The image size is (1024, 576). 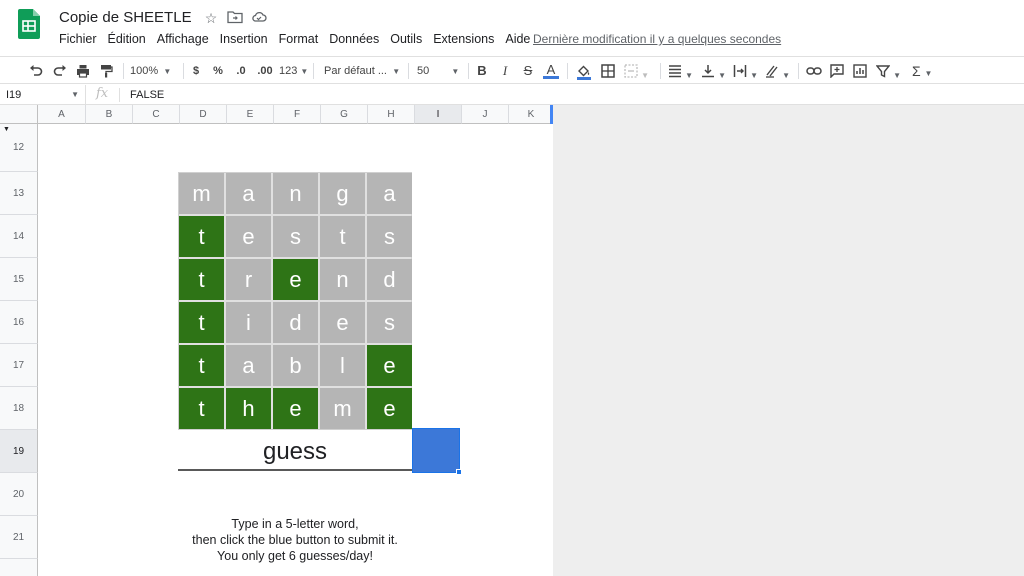 I want to click on strikethrough-button: S, so click(x=528, y=71).